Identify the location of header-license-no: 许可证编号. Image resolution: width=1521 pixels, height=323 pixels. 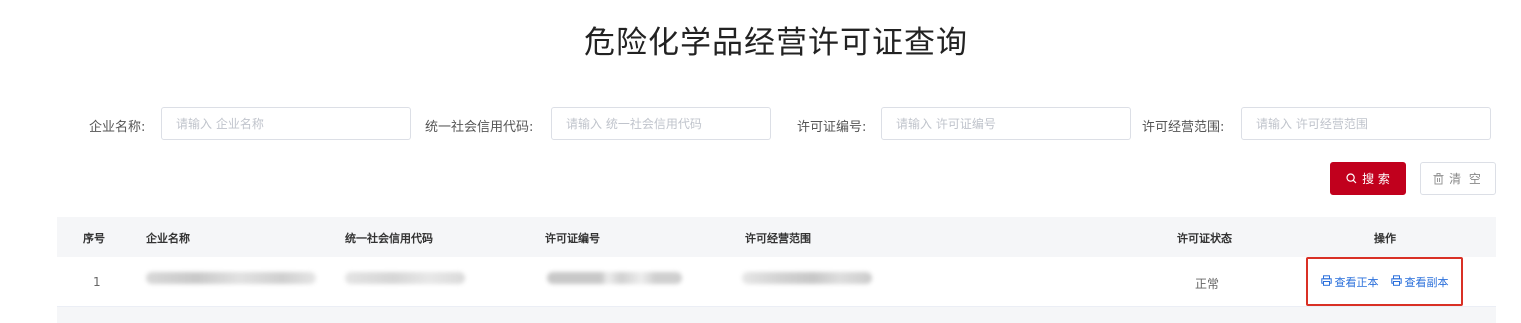
(572, 238).